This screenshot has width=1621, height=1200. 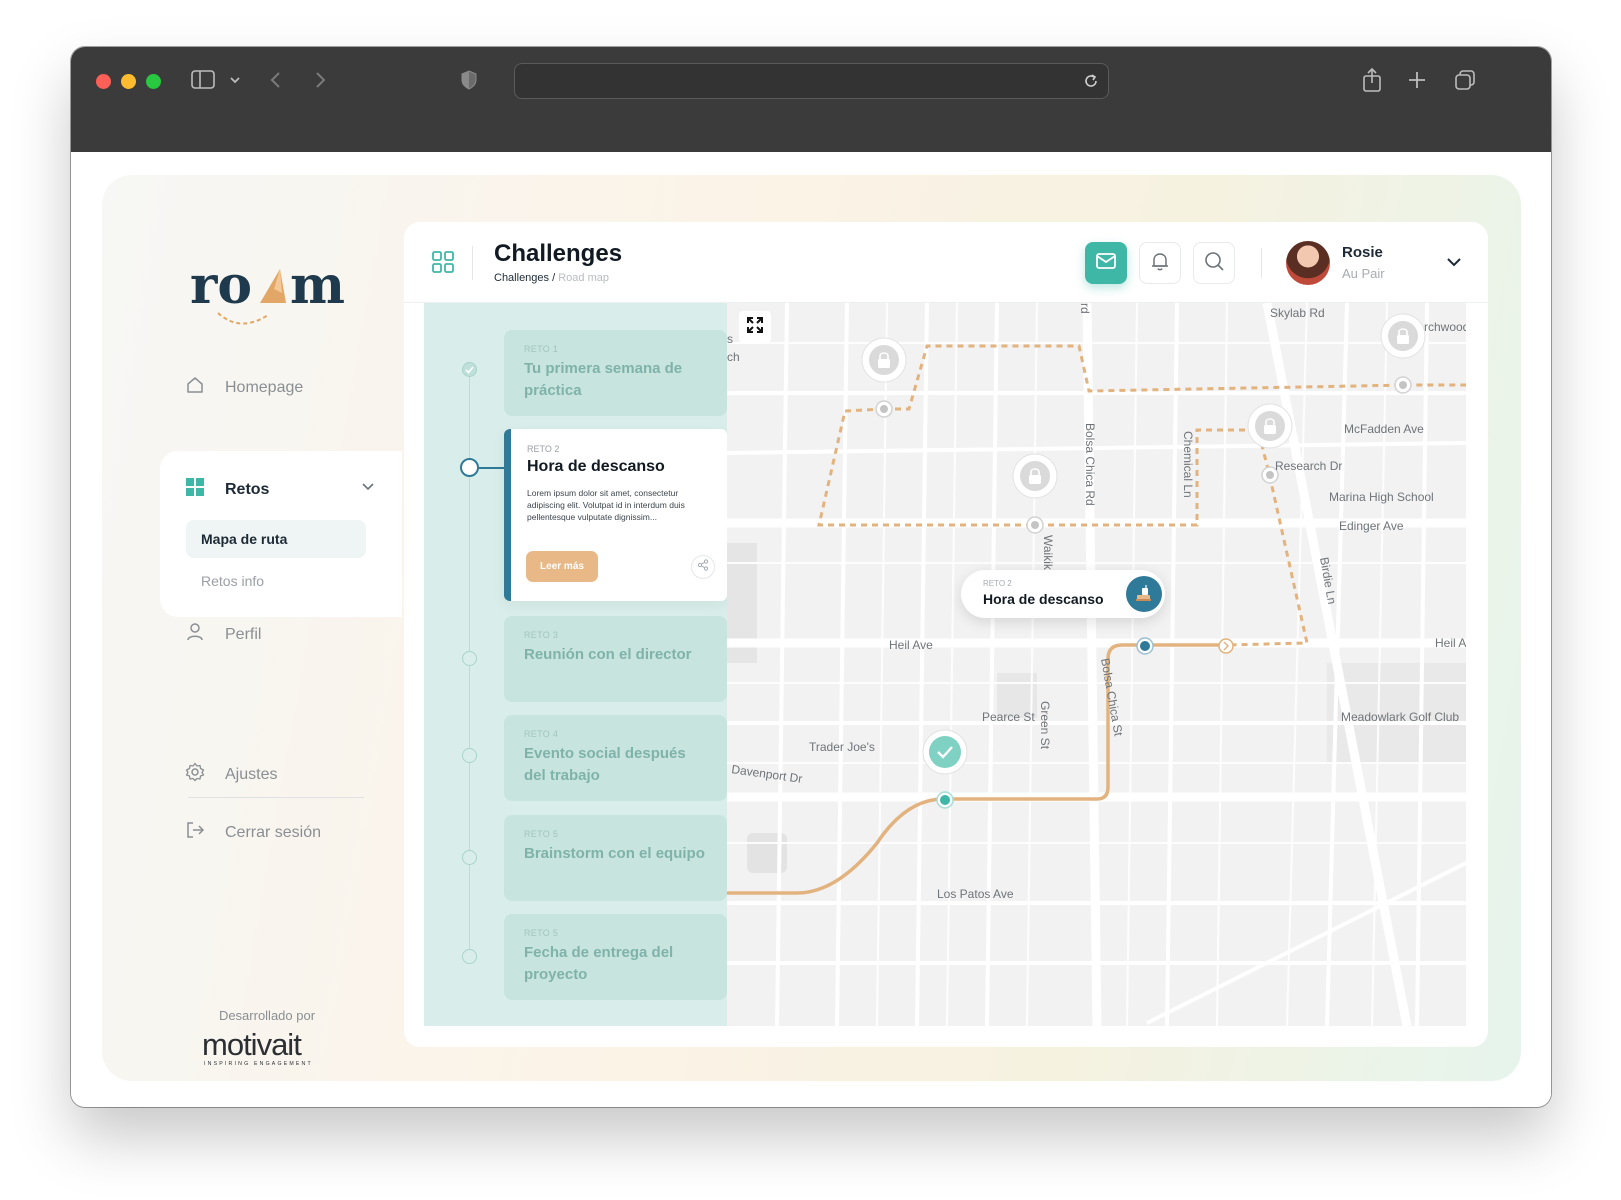 What do you see at coordinates (541, 734) in the screenshot?
I see `challenge-kicker: RETO 4` at bounding box center [541, 734].